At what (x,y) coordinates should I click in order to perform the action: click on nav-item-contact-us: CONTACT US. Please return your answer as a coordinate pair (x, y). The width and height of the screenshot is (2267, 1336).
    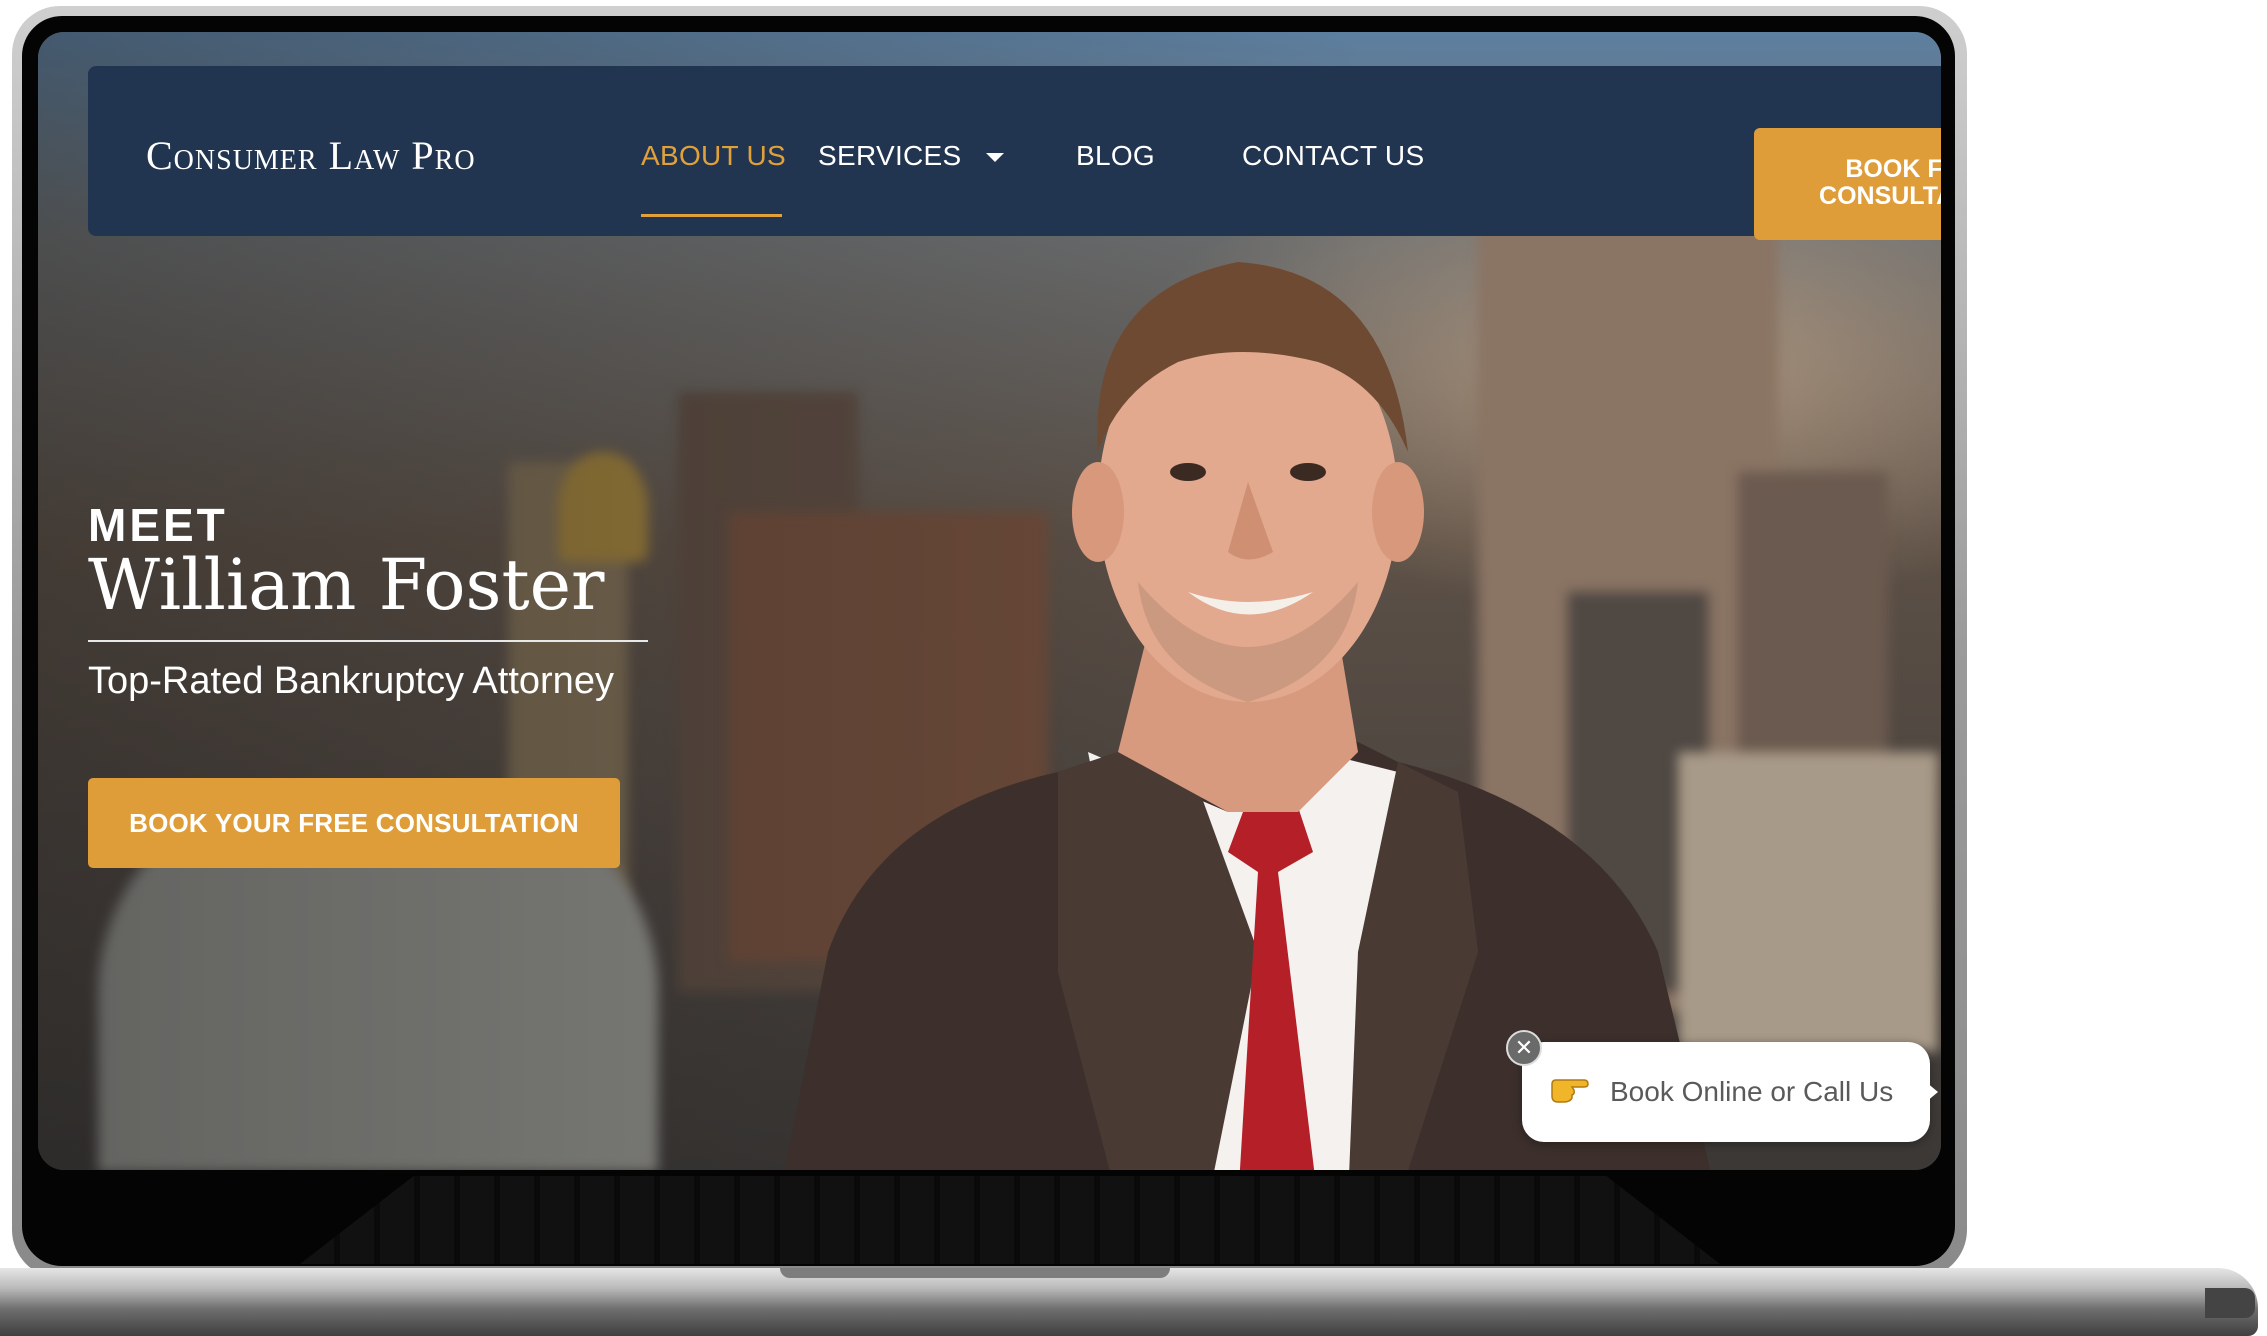
    Looking at the image, I should click on (1333, 156).